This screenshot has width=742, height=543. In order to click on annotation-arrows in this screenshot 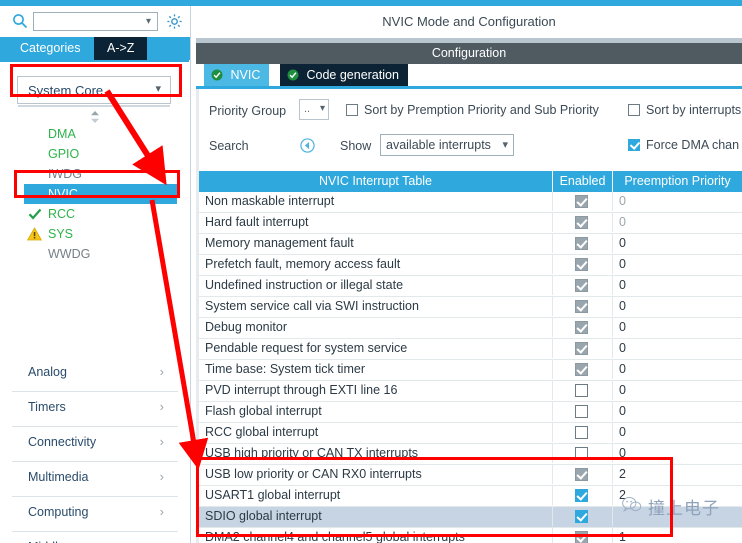, I will do `click(156, 279)`.